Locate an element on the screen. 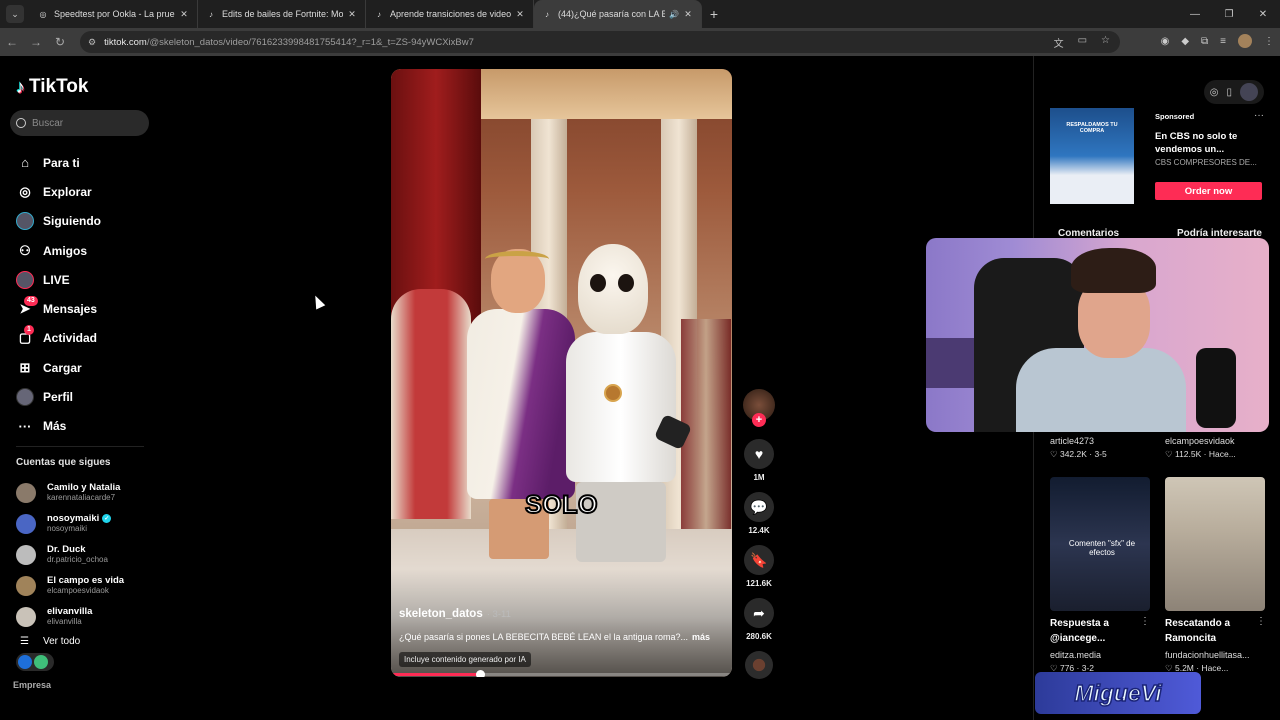 Image resolution: width=1280 pixels, height=720 pixels. progress-handle is located at coordinates (480, 673).